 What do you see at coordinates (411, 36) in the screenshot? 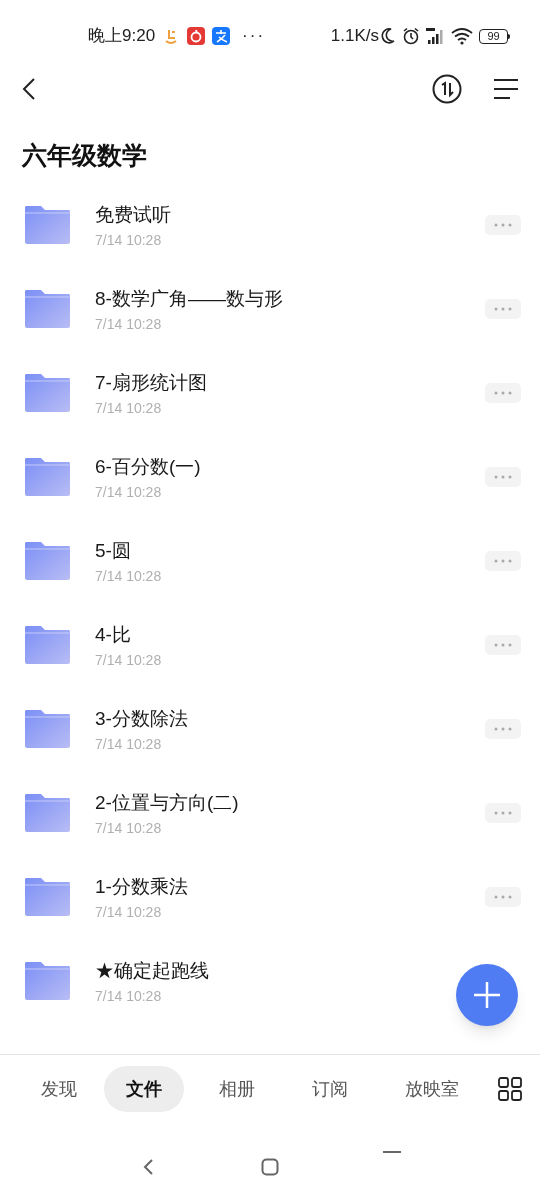
I see `alarm-icon` at bounding box center [411, 36].